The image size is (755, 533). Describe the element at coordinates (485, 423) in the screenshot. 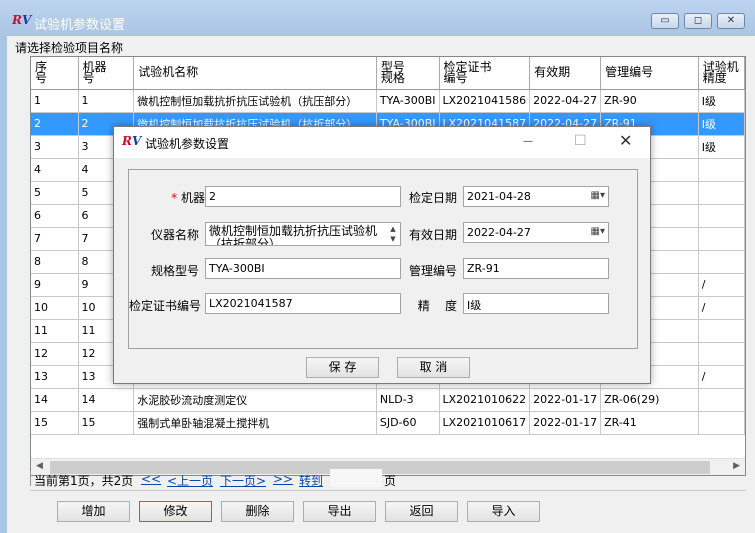

I see `table-cell: LX2021010617` at that location.